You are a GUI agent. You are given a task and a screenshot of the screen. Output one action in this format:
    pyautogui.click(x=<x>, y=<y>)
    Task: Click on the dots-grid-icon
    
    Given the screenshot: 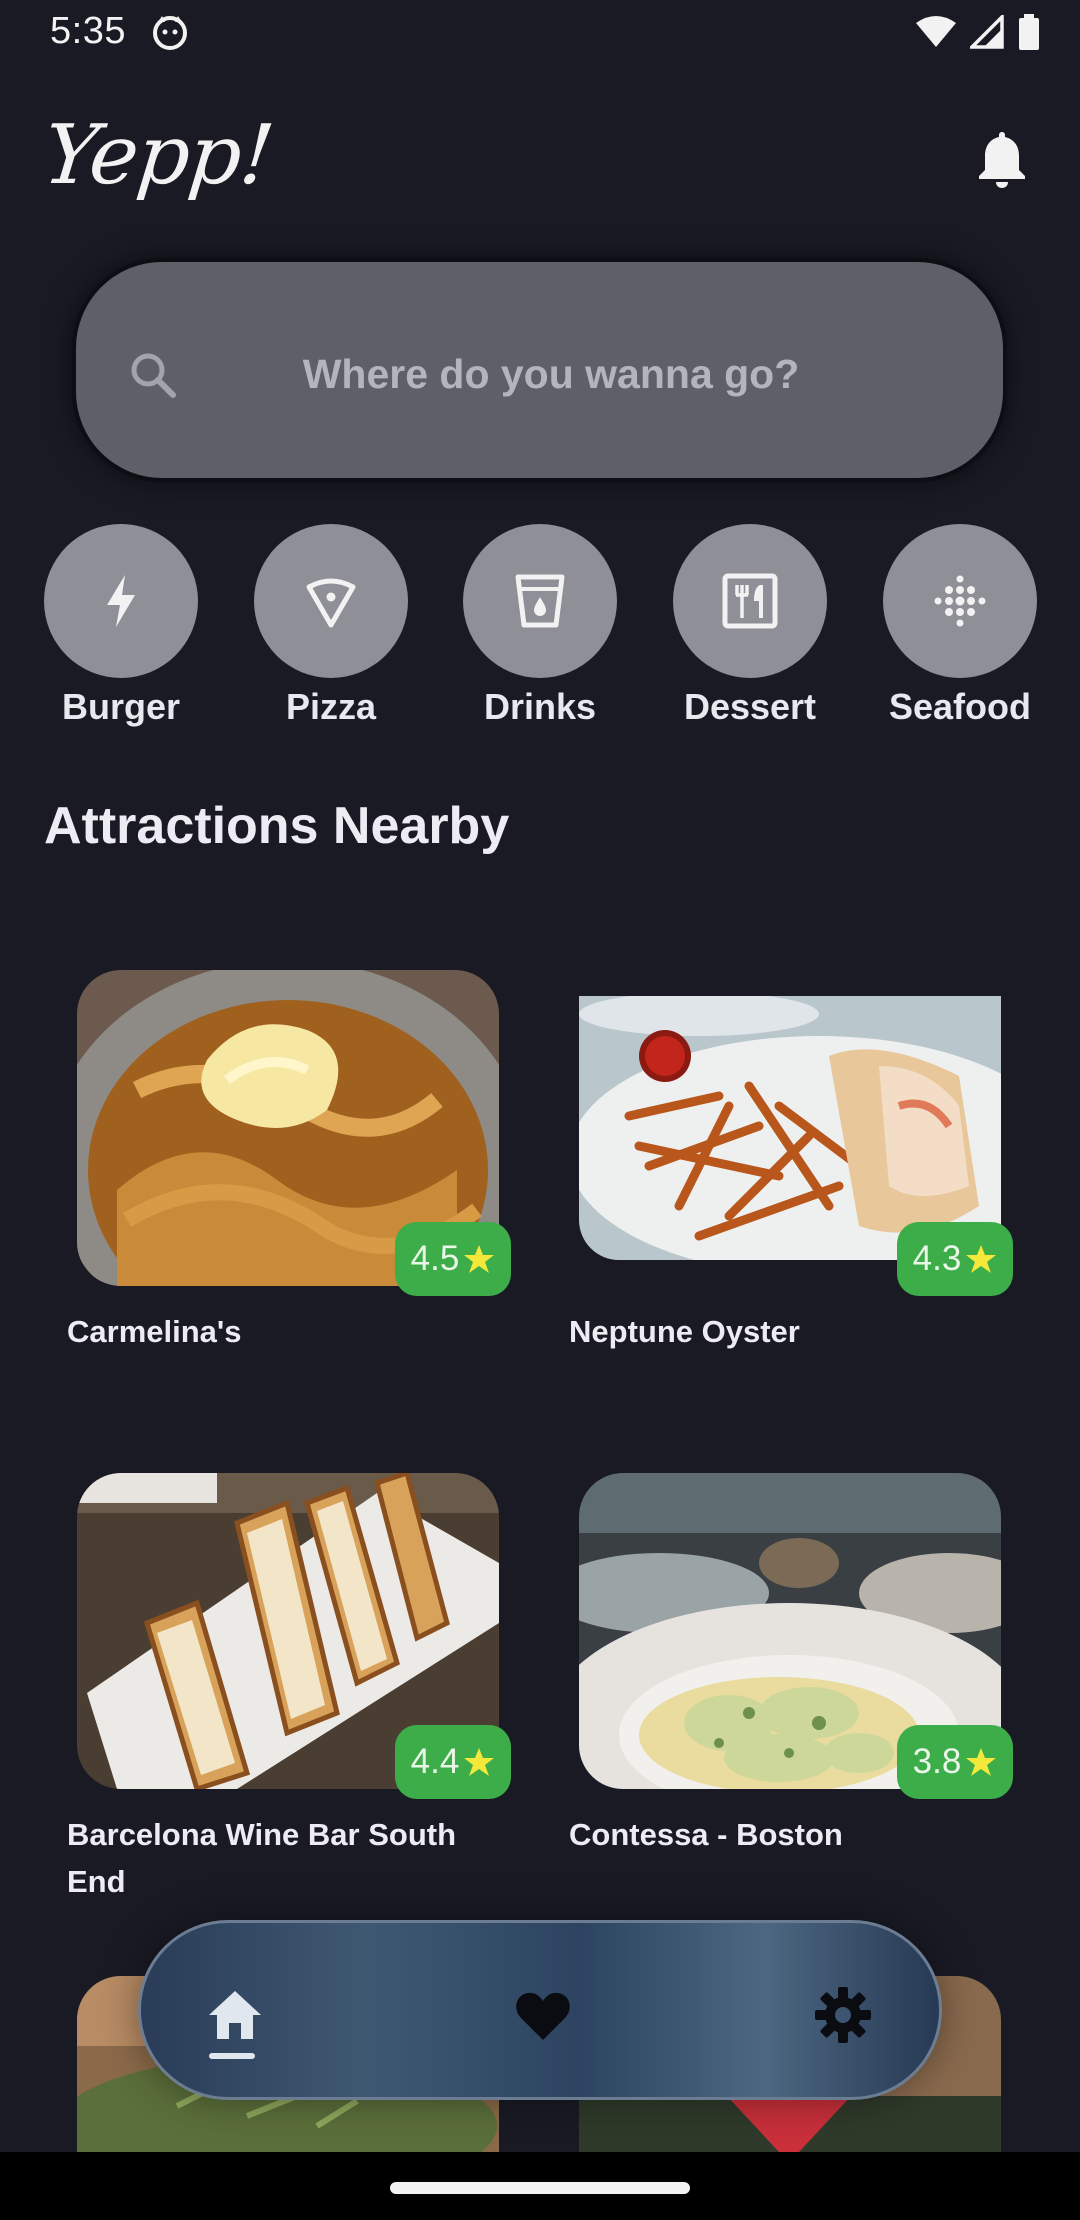 What is the action you would take?
    pyautogui.click(x=960, y=601)
    